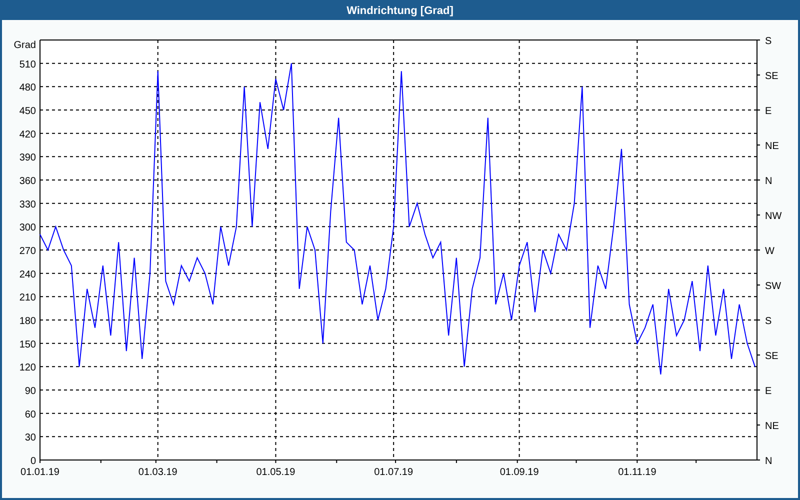 The width and height of the screenshot is (800, 500). I want to click on compass-label: NW, so click(773, 216).